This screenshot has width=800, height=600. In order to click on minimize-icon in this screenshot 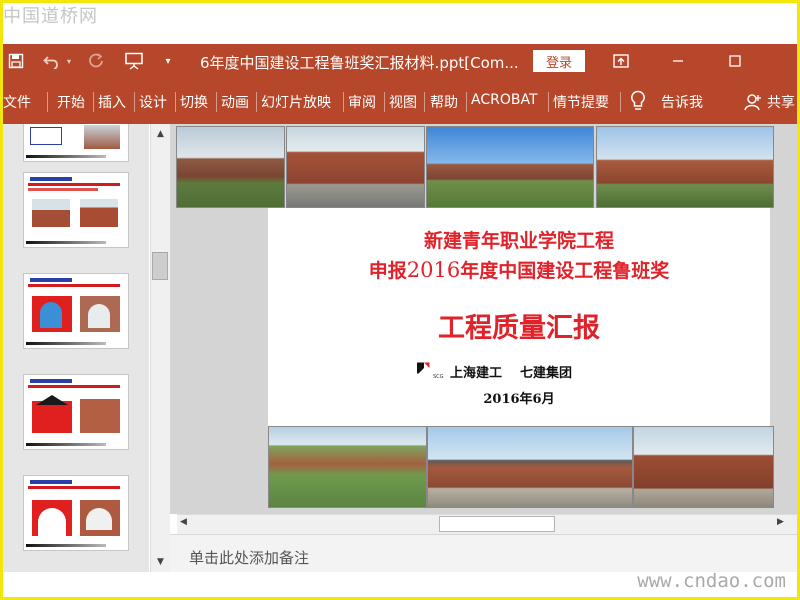, I will do `click(678, 61)`.